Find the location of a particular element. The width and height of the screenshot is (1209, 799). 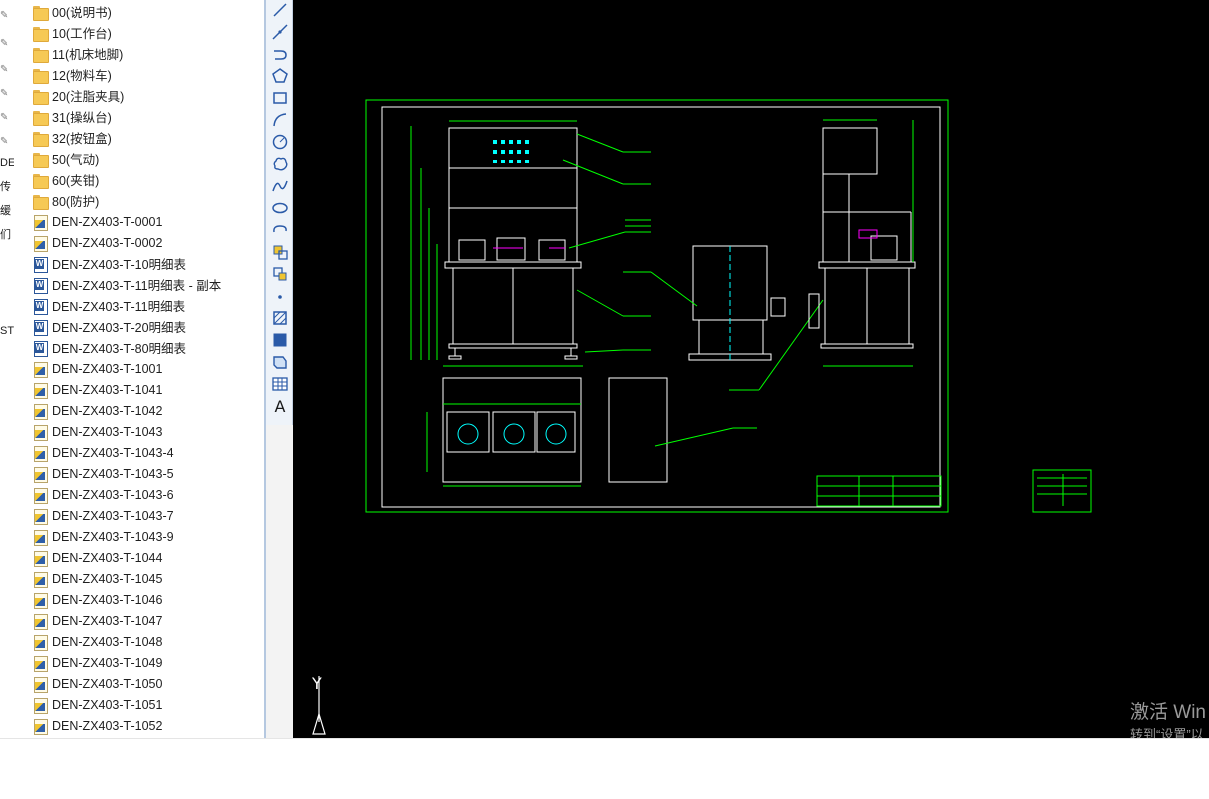

folder-item: 60(夹钳) is located at coordinates (147, 179).